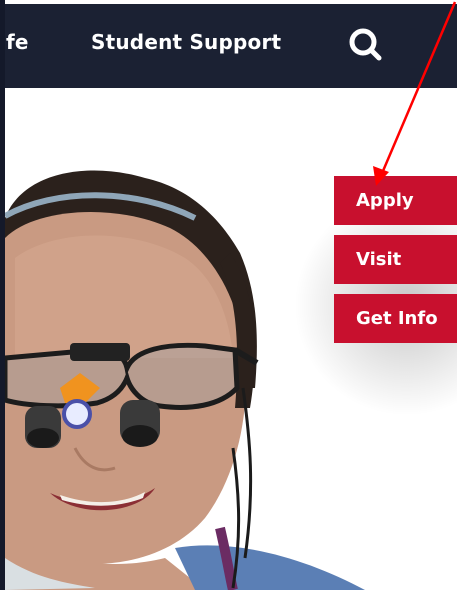 Image resolution: width=457 pixels, height=590 pixels. What do you see at coordinates (395, 200) in the screenshot?
I see `apply-button: Apply` at bounding box center [395, 200].